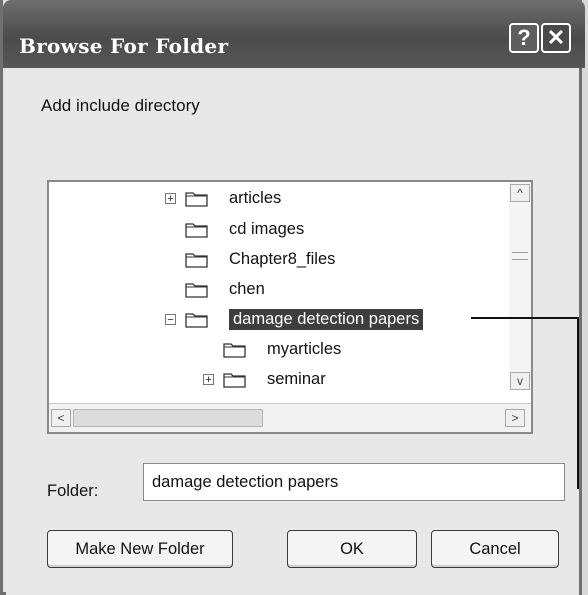 The width and height of the screenshot is (588, 595). What do you see at coordinates (520, 286) in the screenshot?
I see `vertical-scrollbar: ^ v` at bounding box center [520, 286].